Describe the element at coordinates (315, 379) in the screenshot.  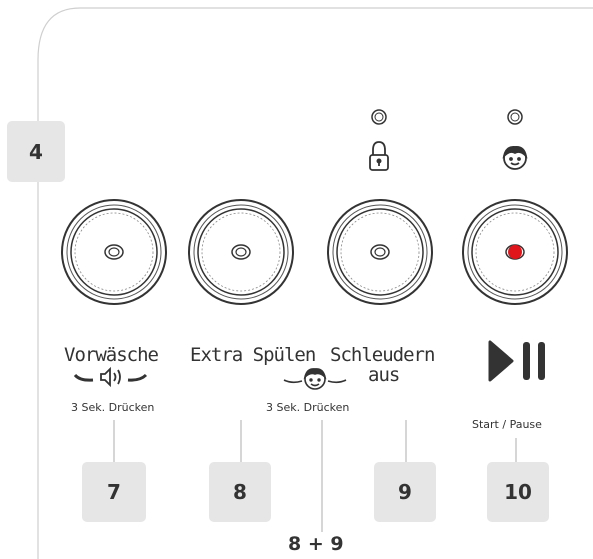
I see `child-face-combo-icon` at that location.